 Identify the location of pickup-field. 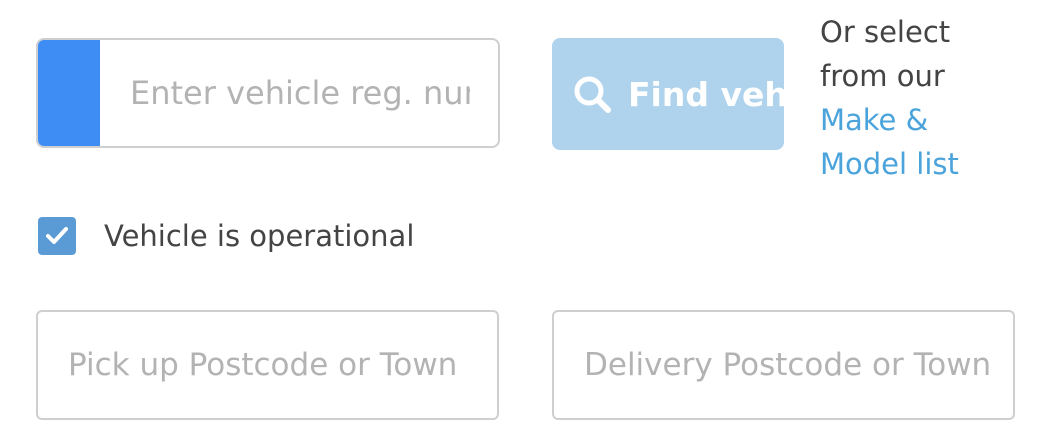
(267, 365).